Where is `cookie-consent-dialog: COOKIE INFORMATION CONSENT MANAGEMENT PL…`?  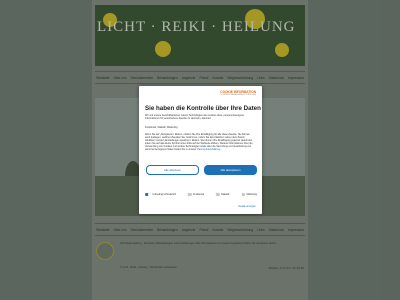
cookie-consent-dialog: COOKIE INFORMATION CONSENT MANAGEMENT PL… is located at coordinates (200, 150).